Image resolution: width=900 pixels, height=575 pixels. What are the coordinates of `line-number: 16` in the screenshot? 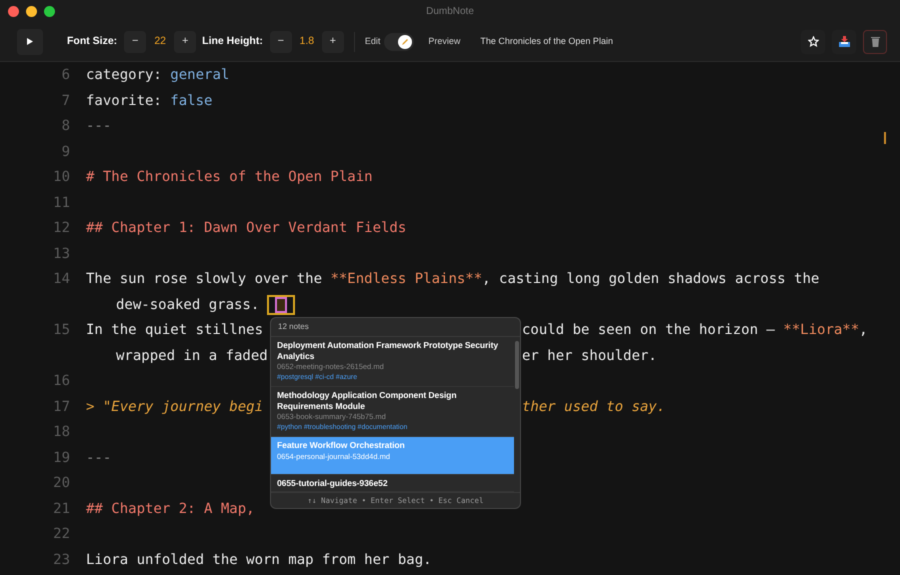 It's located at (61, 381).